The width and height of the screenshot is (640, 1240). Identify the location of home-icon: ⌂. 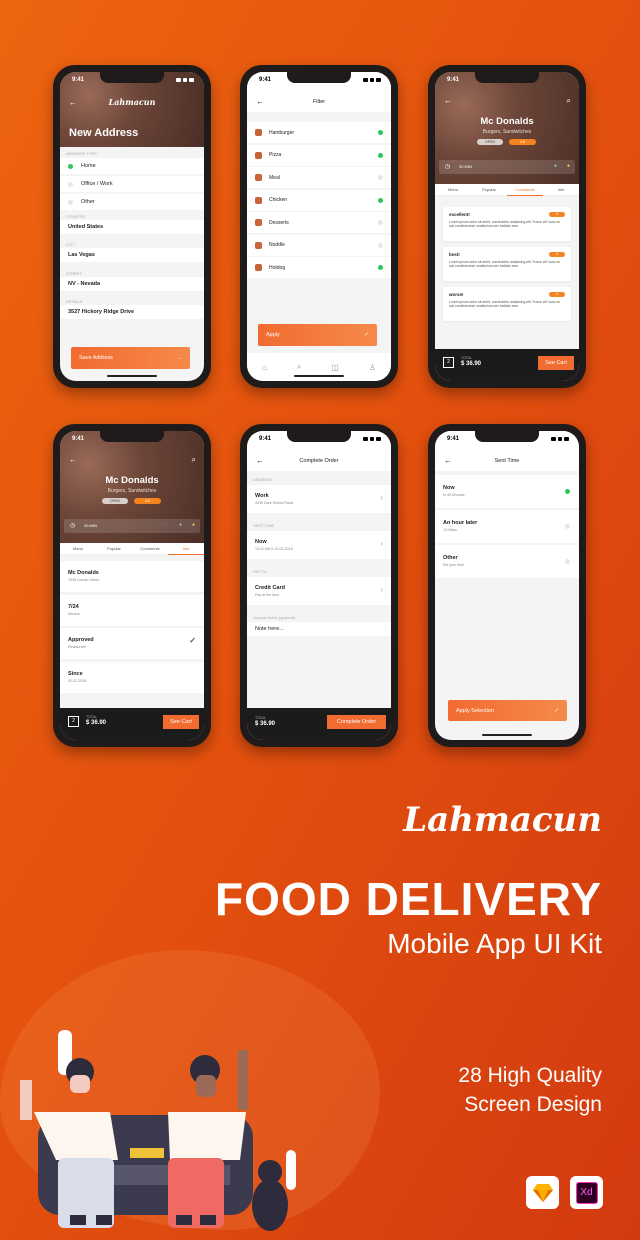
(264, 367).